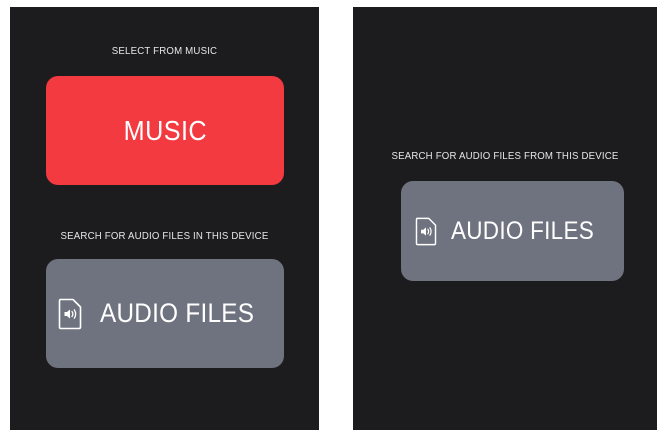  What do you see at coordinates (164, 236) in the screenshot?
I see `audio-caption: SEARCH FOR AUDIO FILES IN THIS DEVICE` at bounding box center [164, 236].